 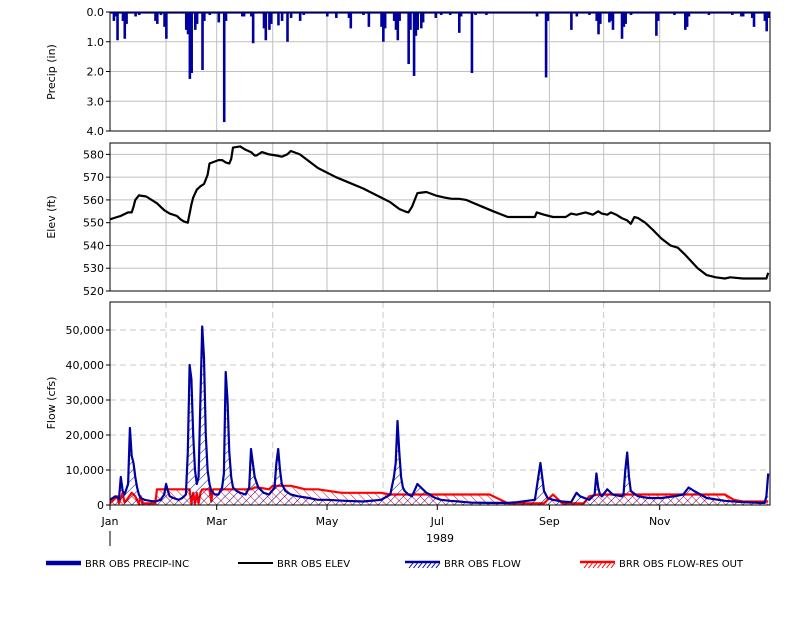 I want to click on legend-item: BRR OBS FLOW-RES OUT, so click(x=662, y=564).